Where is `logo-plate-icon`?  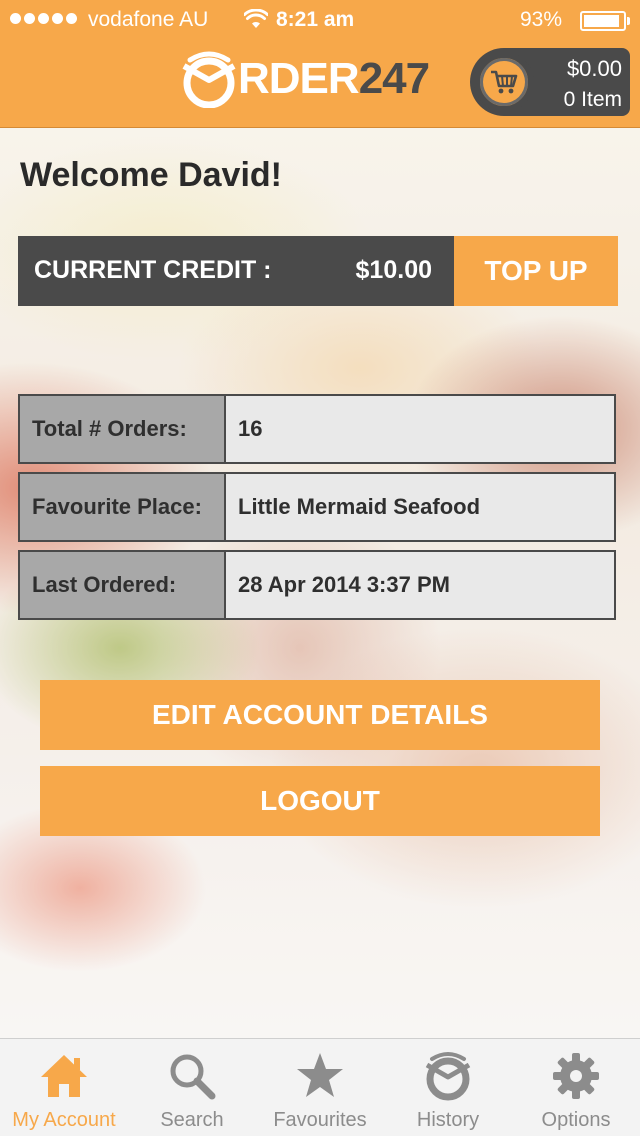 logo-plate-icon is located at coordinates (209, 79).